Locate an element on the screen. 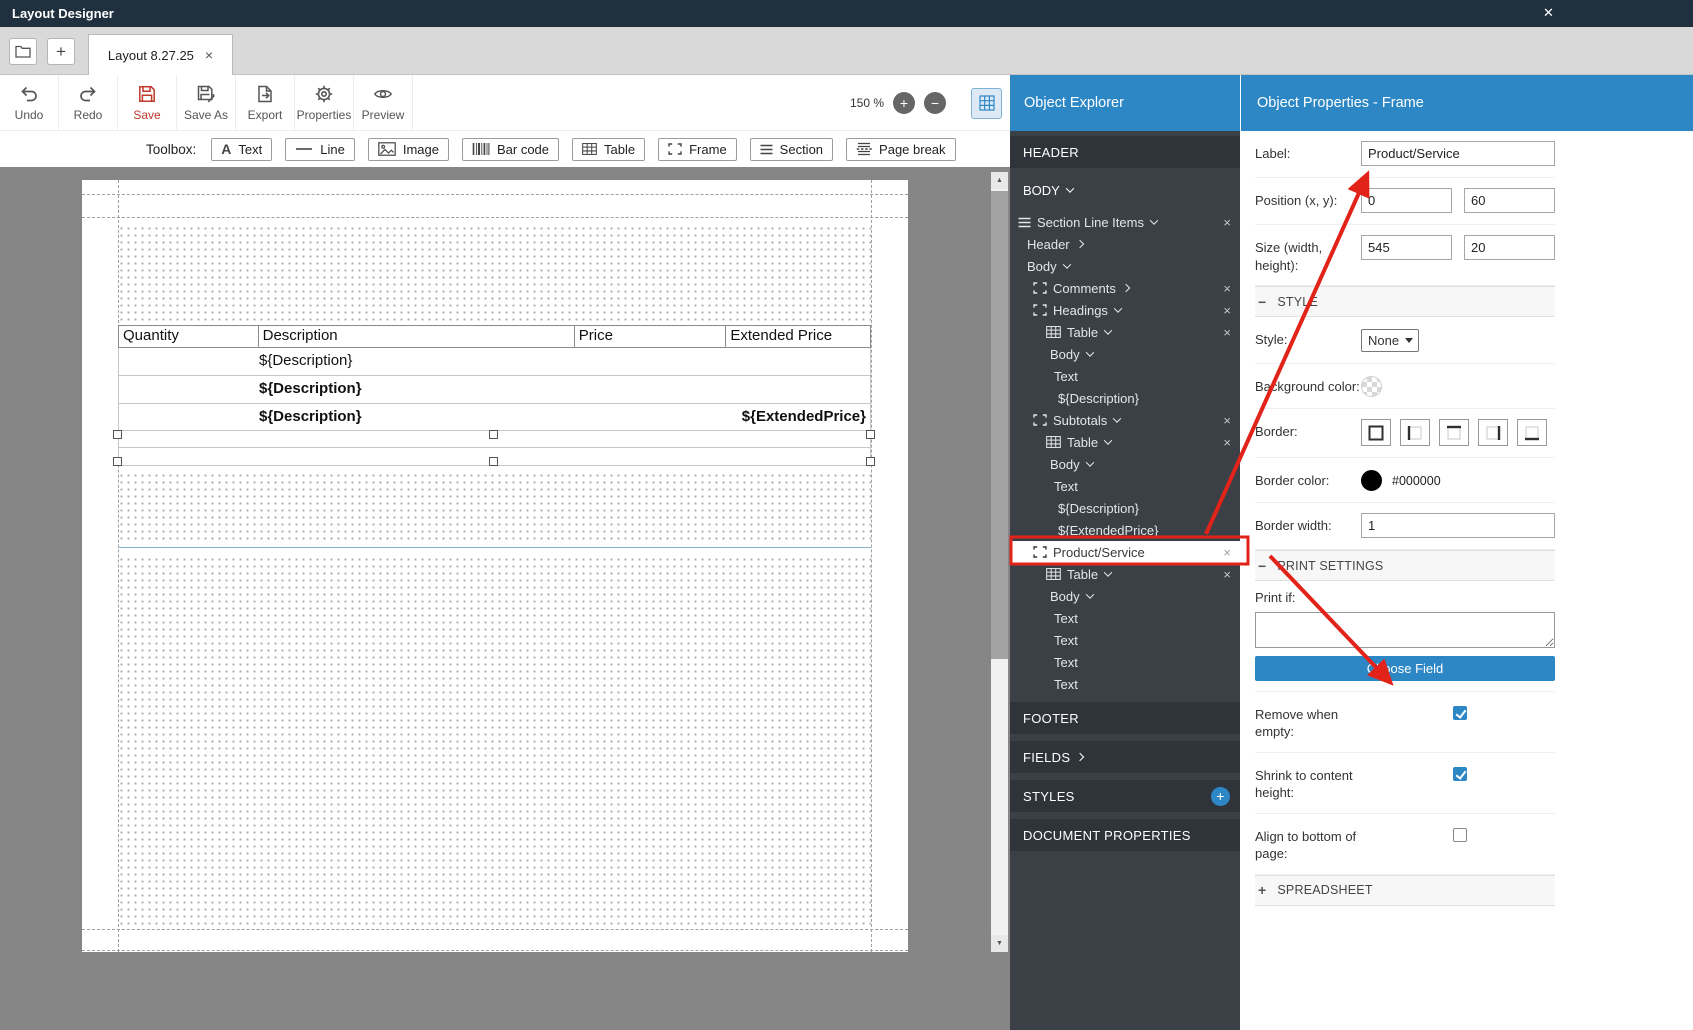 This screenshot has height=1030, width=1693. border-color-swatch is located at coordinates (1371, 481).